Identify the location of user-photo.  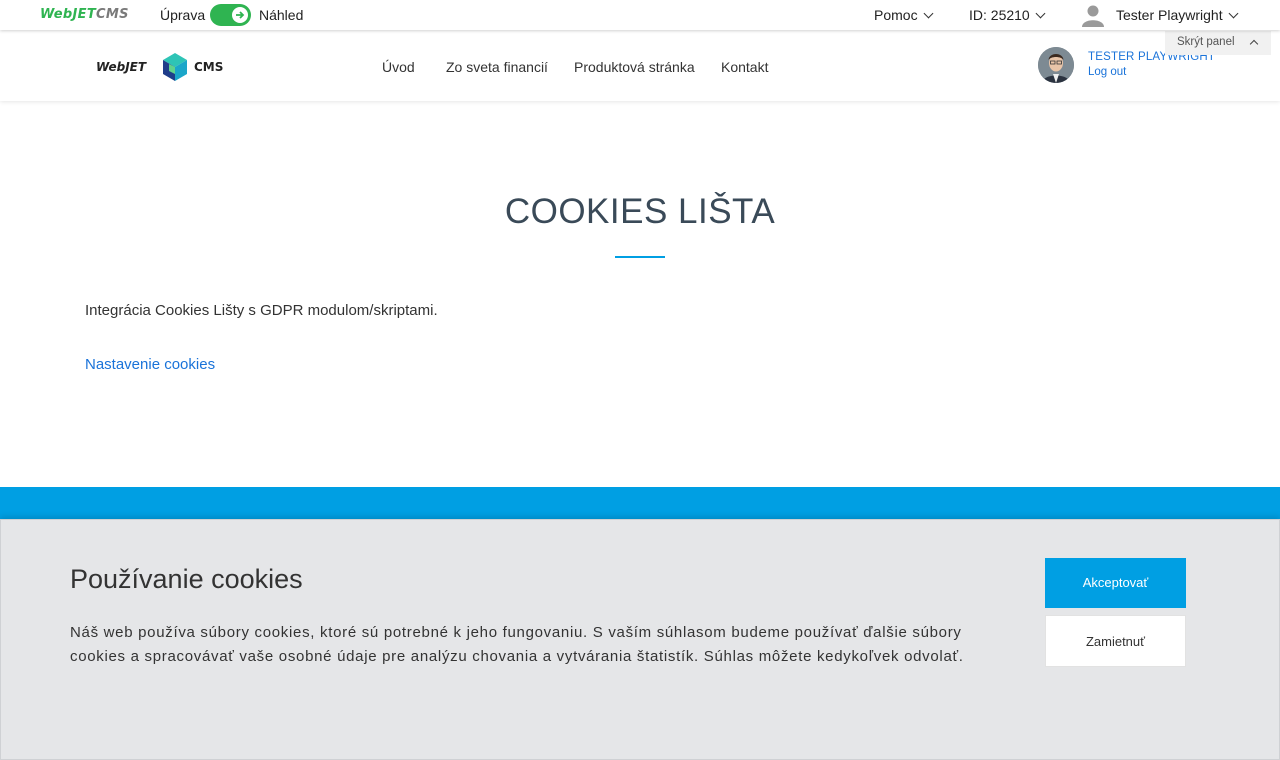
(1056, 65).